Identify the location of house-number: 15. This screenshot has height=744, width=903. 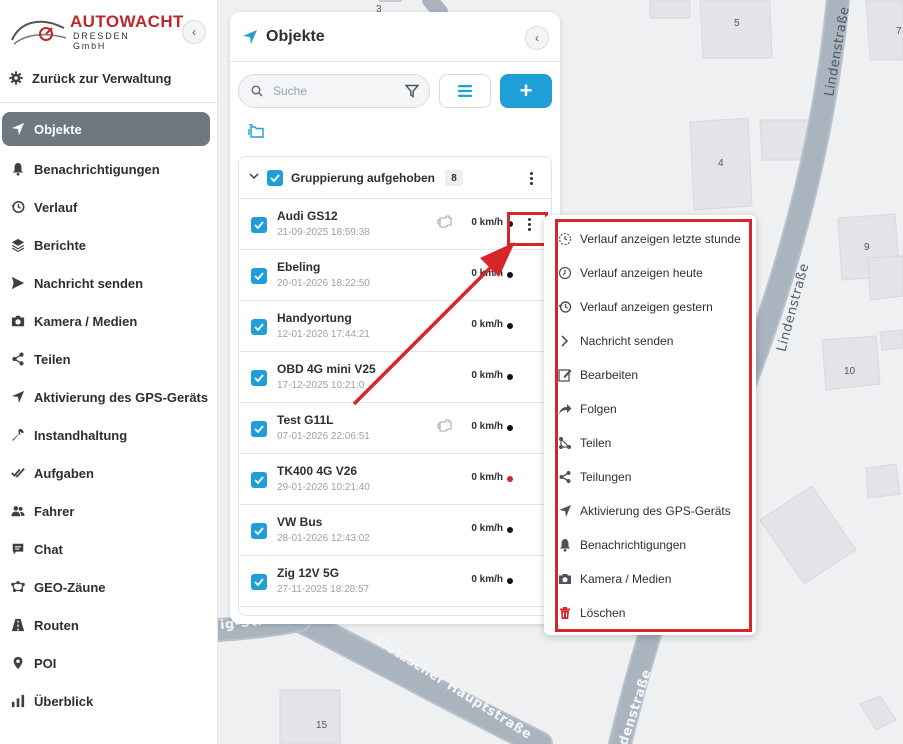
(322, 725).